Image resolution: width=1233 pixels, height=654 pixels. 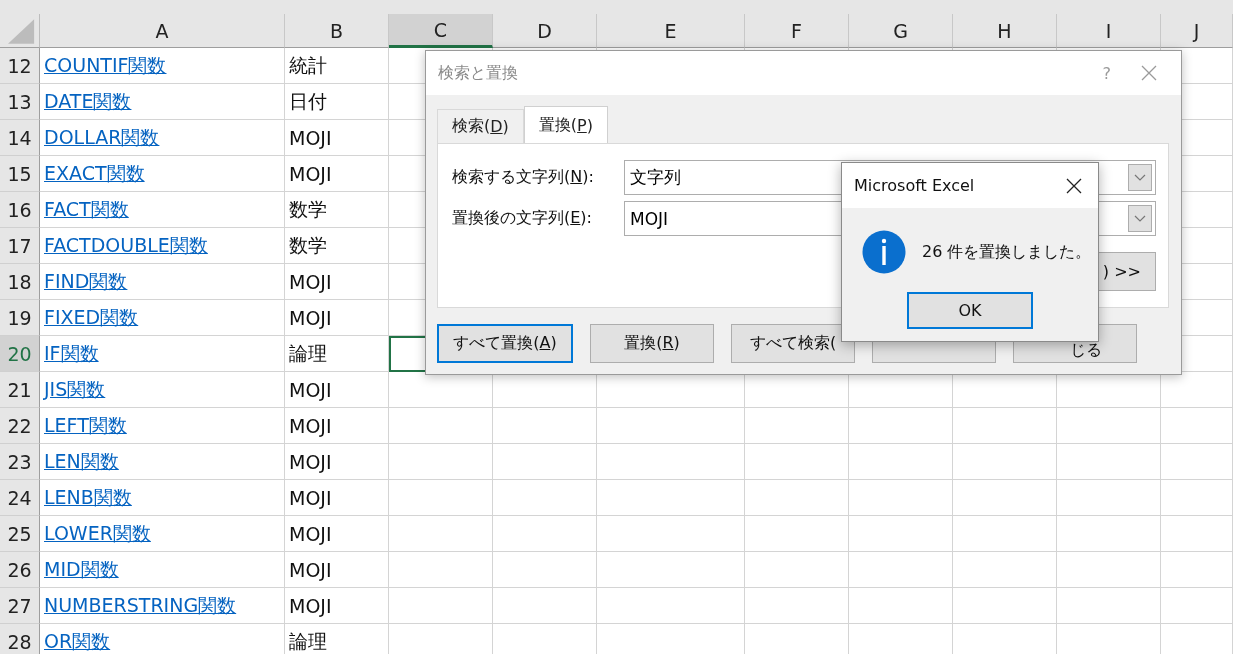 What do you see at coordinates (308, 65) in the screenshot?
I see `cell-text: 統計` at bounding box center [308, 65].